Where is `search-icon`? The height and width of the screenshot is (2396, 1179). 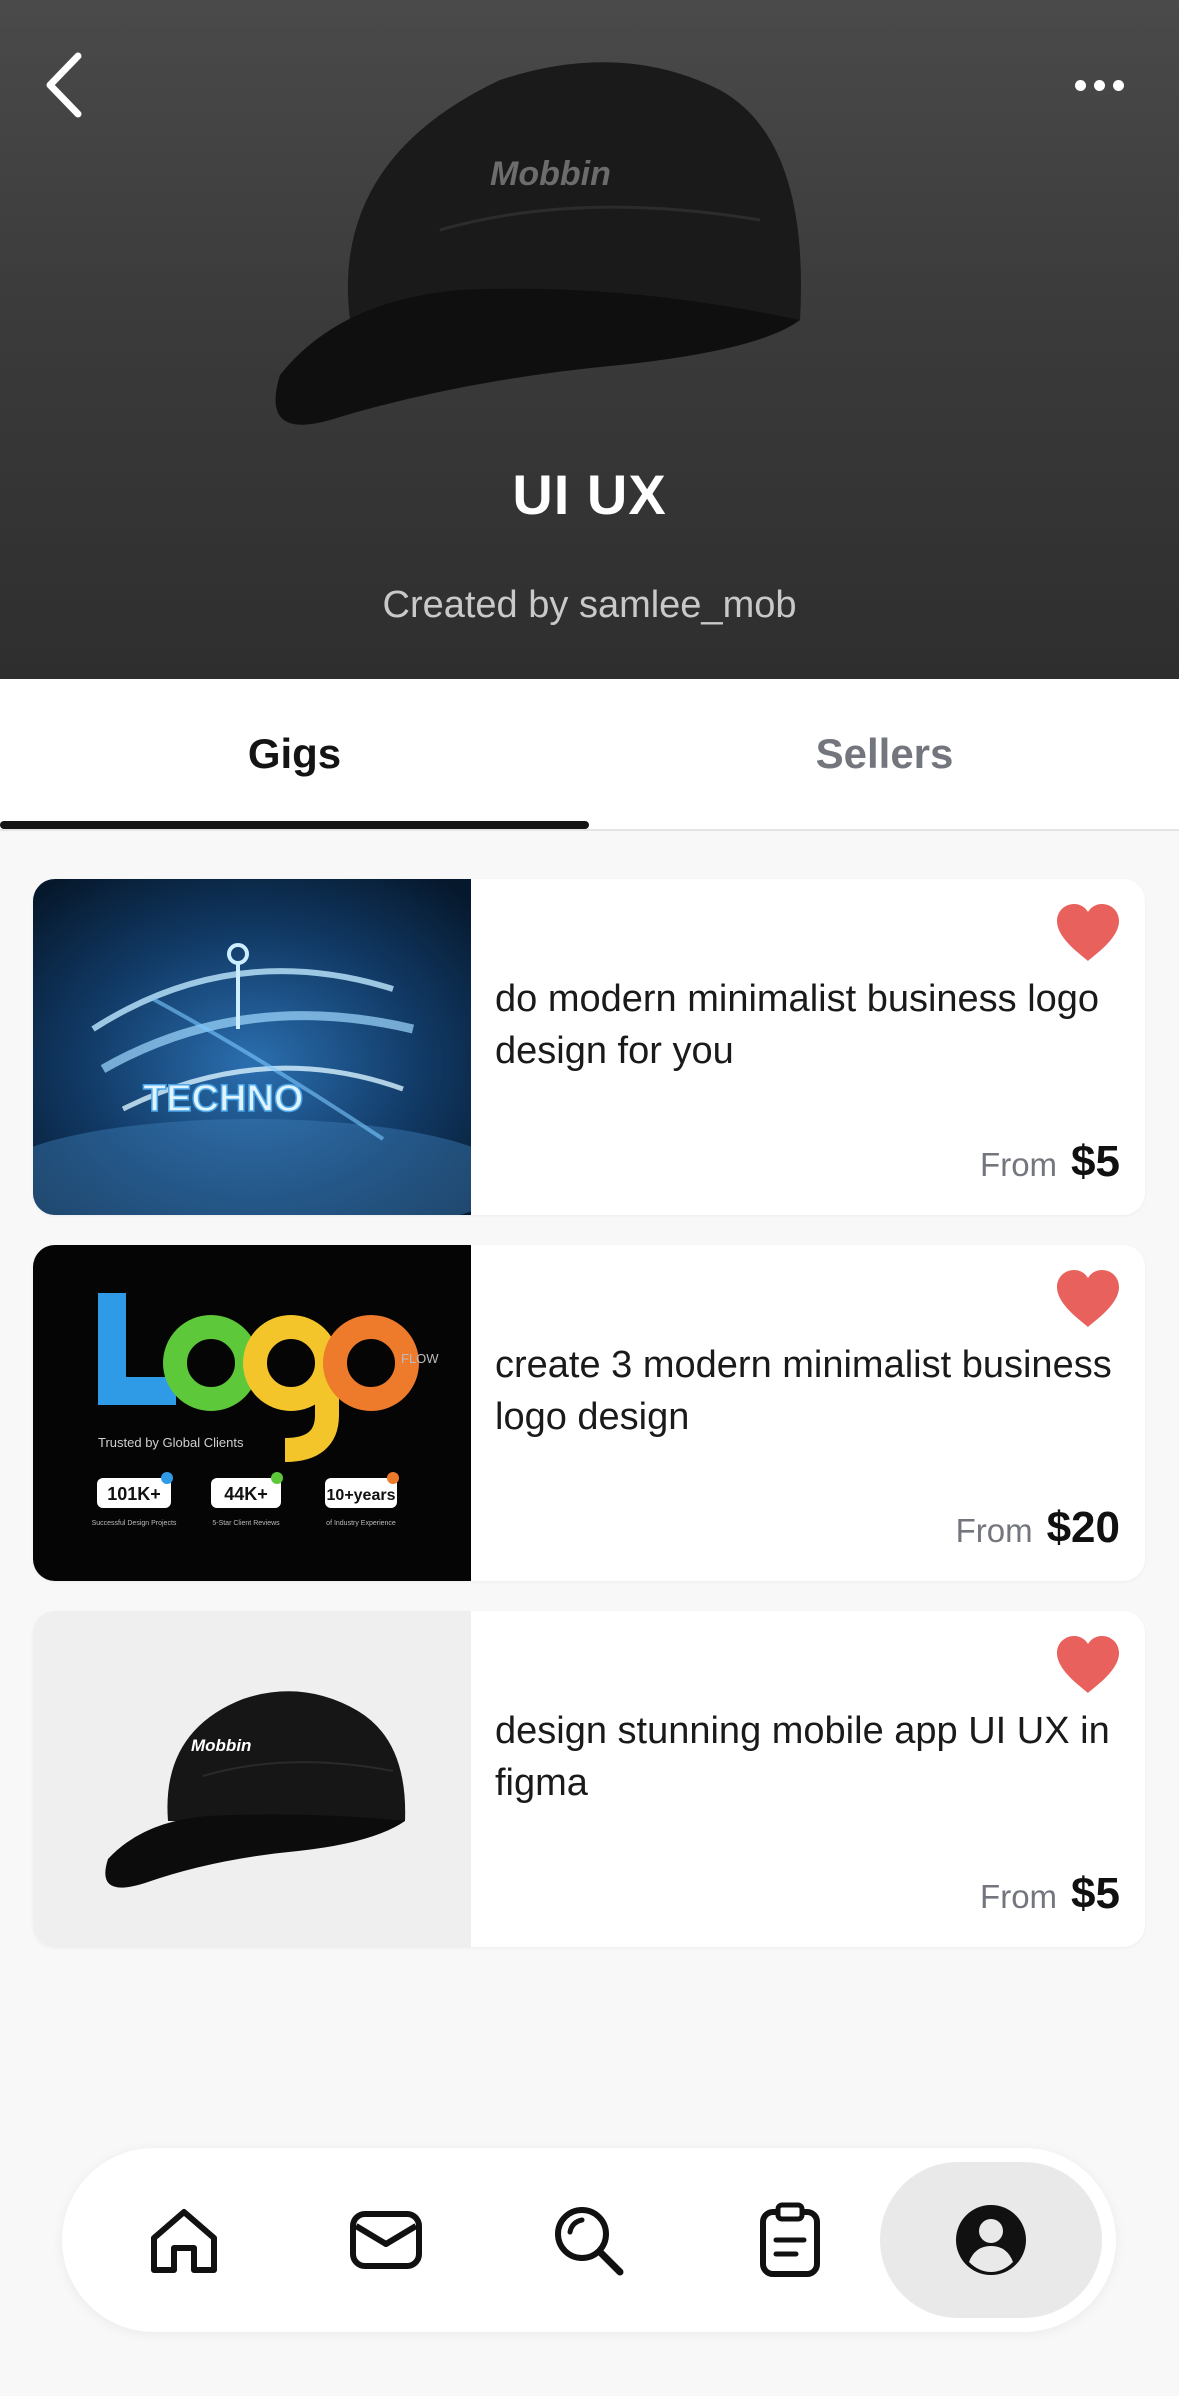 search-icon is located at coordinates (589, 2241).